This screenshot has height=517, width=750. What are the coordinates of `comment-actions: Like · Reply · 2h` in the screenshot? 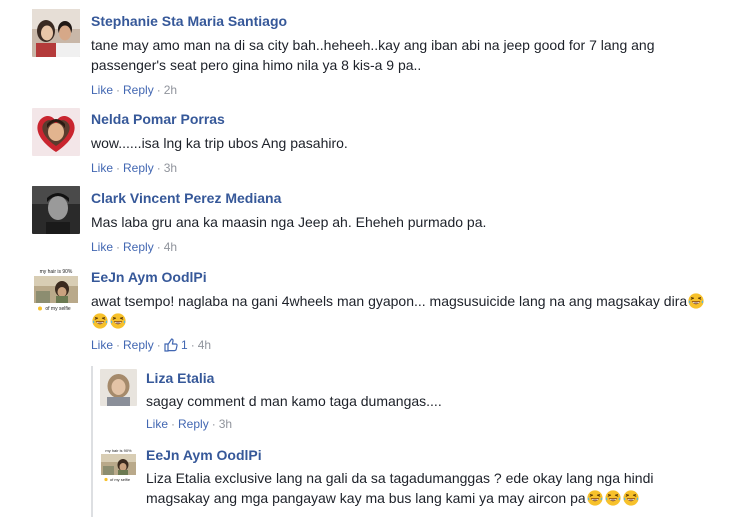 It's located at (411, 90).